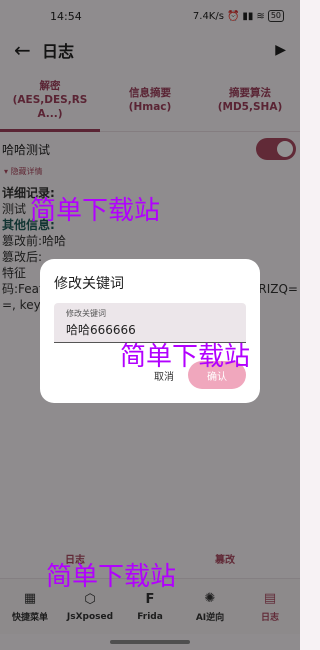  I want to click on keyword-input, so click(150, 329).